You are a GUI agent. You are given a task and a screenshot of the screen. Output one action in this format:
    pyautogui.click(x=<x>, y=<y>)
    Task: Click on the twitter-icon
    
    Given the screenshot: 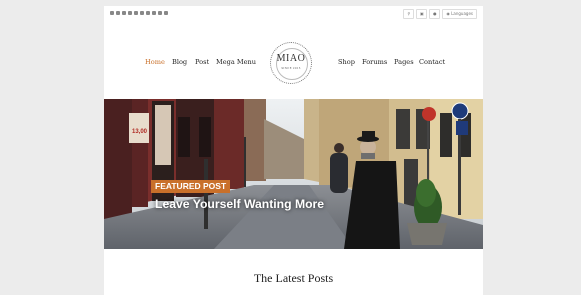 What is the action you would take?
    pyautogui.click(x=118, y=13)
    